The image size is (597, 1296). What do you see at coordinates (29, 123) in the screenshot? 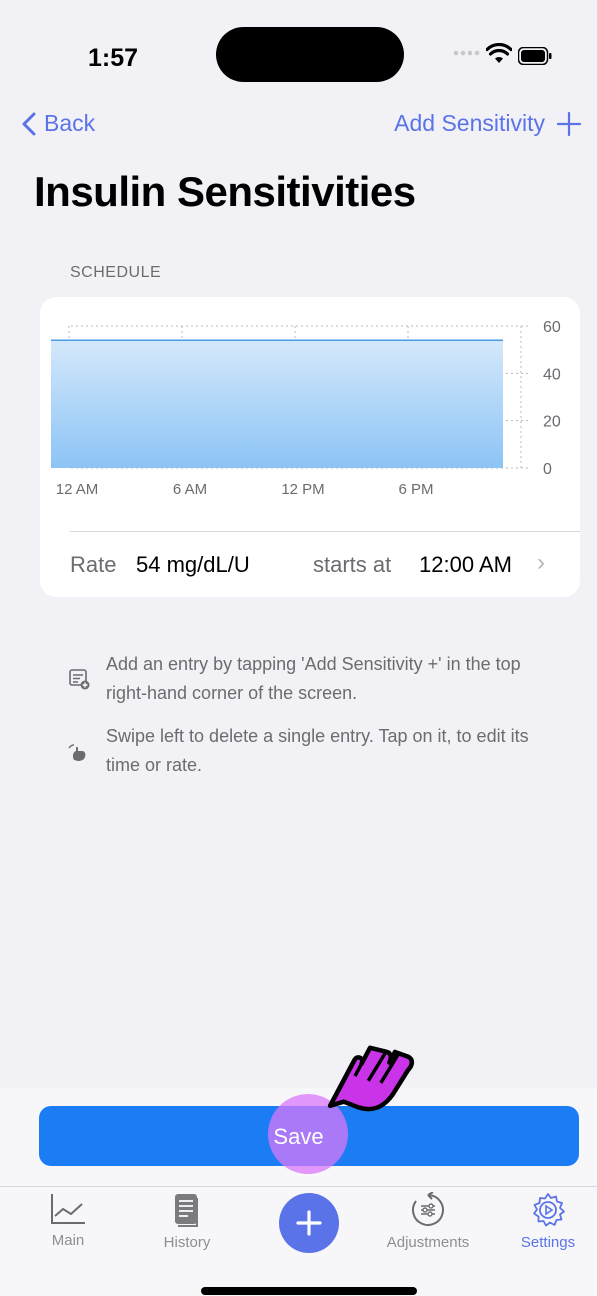
I see `chevron-left-icon` at bounding box center [29, 123].